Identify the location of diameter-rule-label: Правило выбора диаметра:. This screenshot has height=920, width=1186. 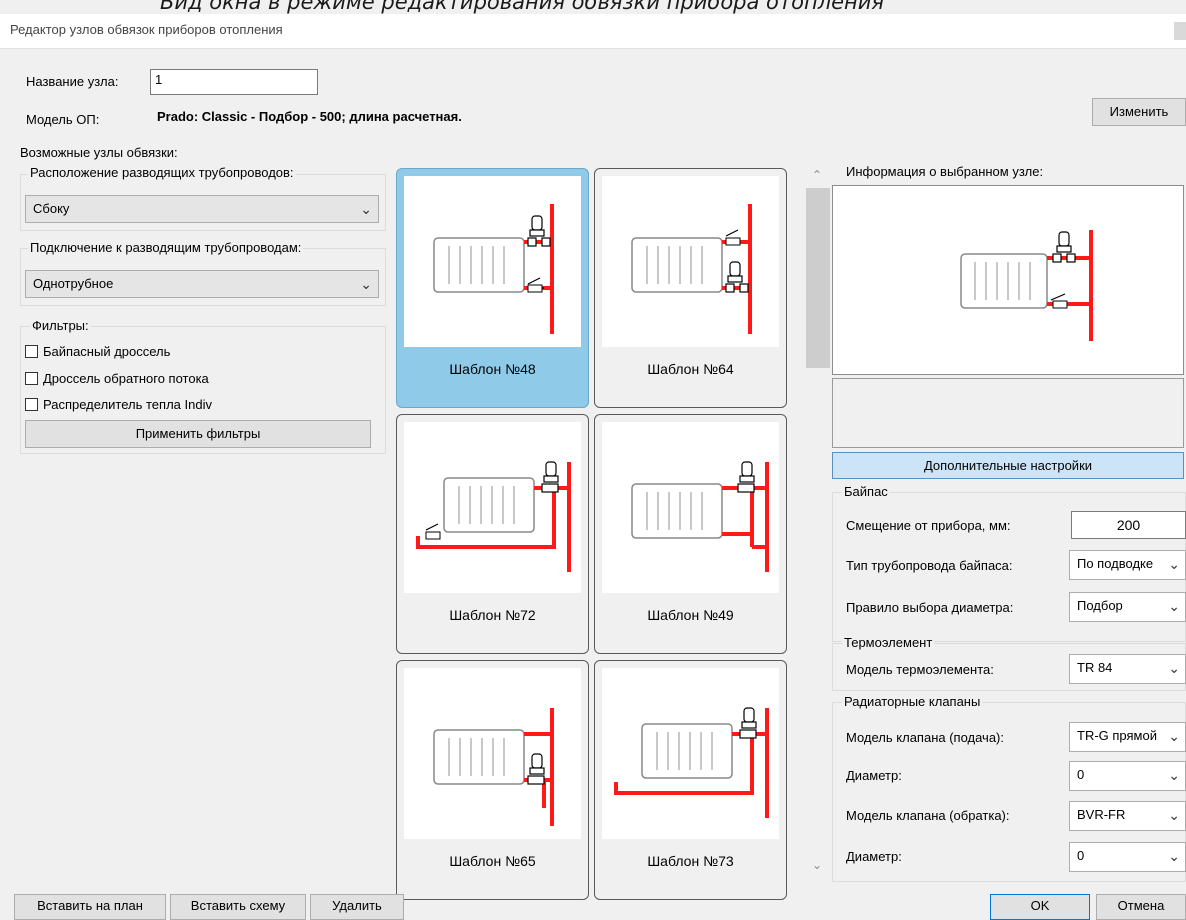
(930, 607).